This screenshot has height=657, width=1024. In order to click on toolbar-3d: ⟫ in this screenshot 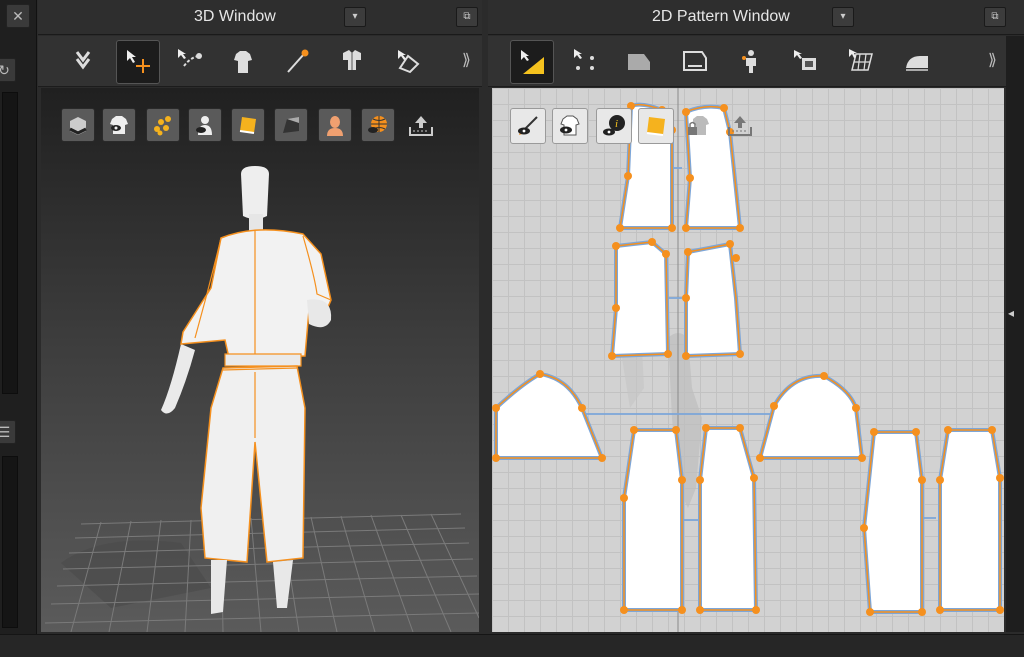, I will do `click(260, 61)`.